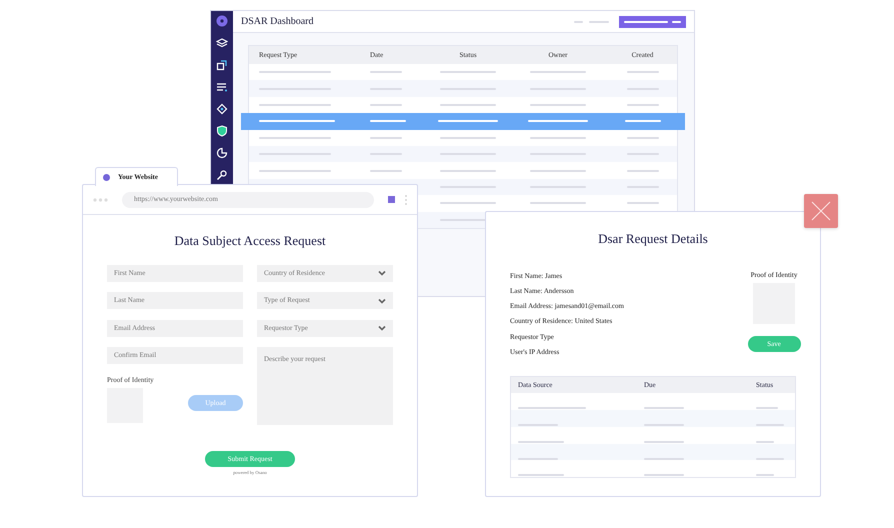 This screenshot has height=528, width=894. I want to click on window-title: DSAR Dashboard, so click(277, 22).